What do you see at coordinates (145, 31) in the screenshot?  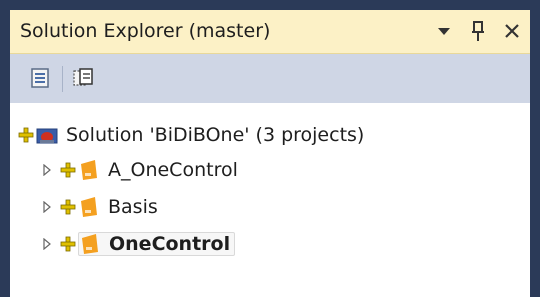 I see `panel-title: Solution Explorer (master)` at bounding box center [145, 31].